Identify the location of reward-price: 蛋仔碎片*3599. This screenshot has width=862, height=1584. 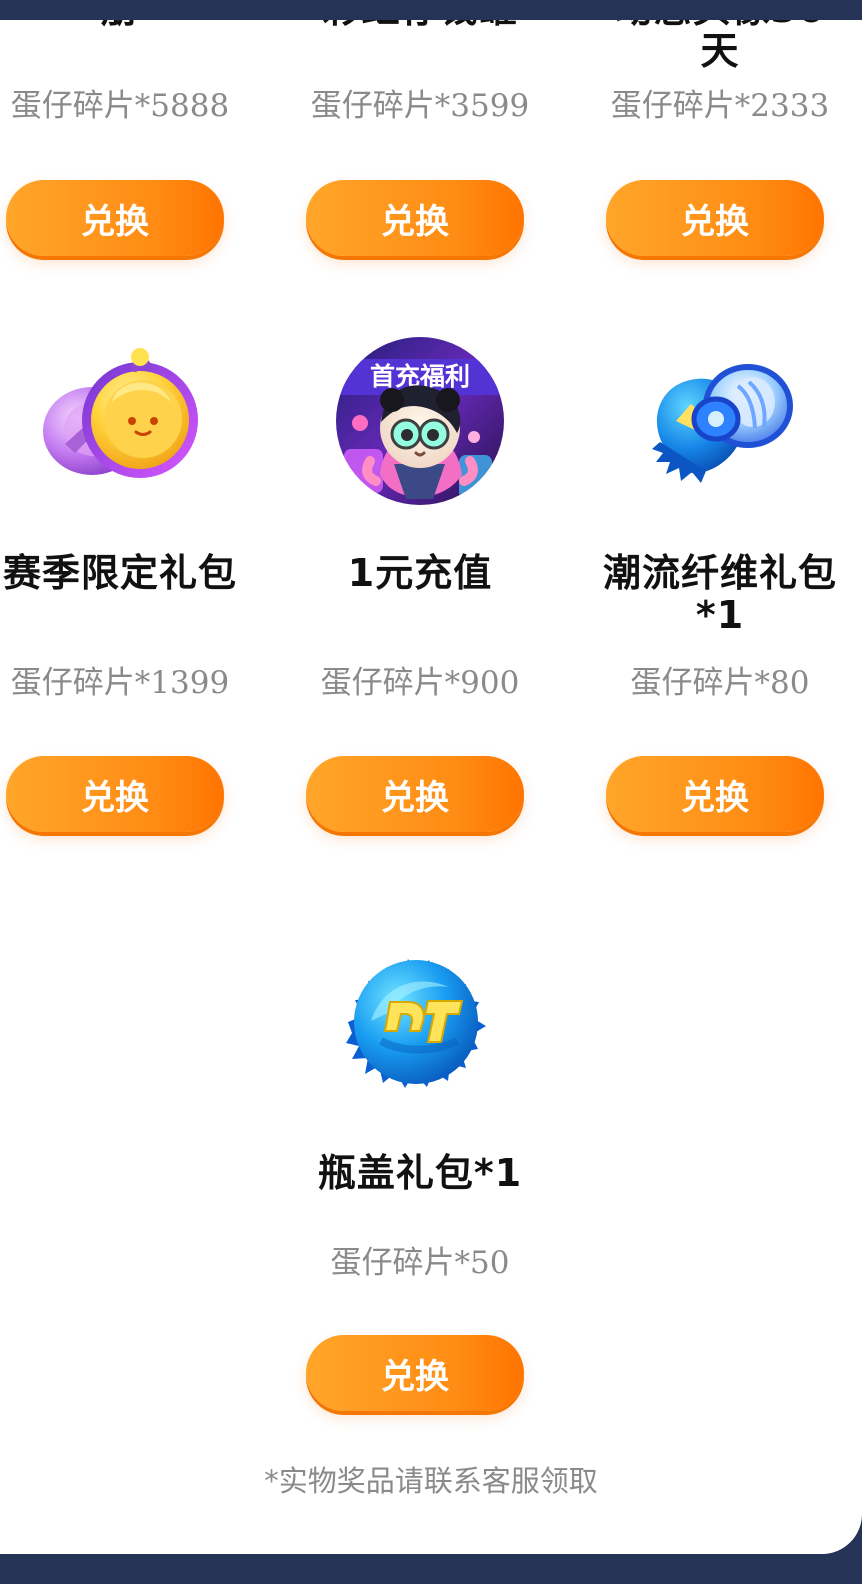
(420, 106).